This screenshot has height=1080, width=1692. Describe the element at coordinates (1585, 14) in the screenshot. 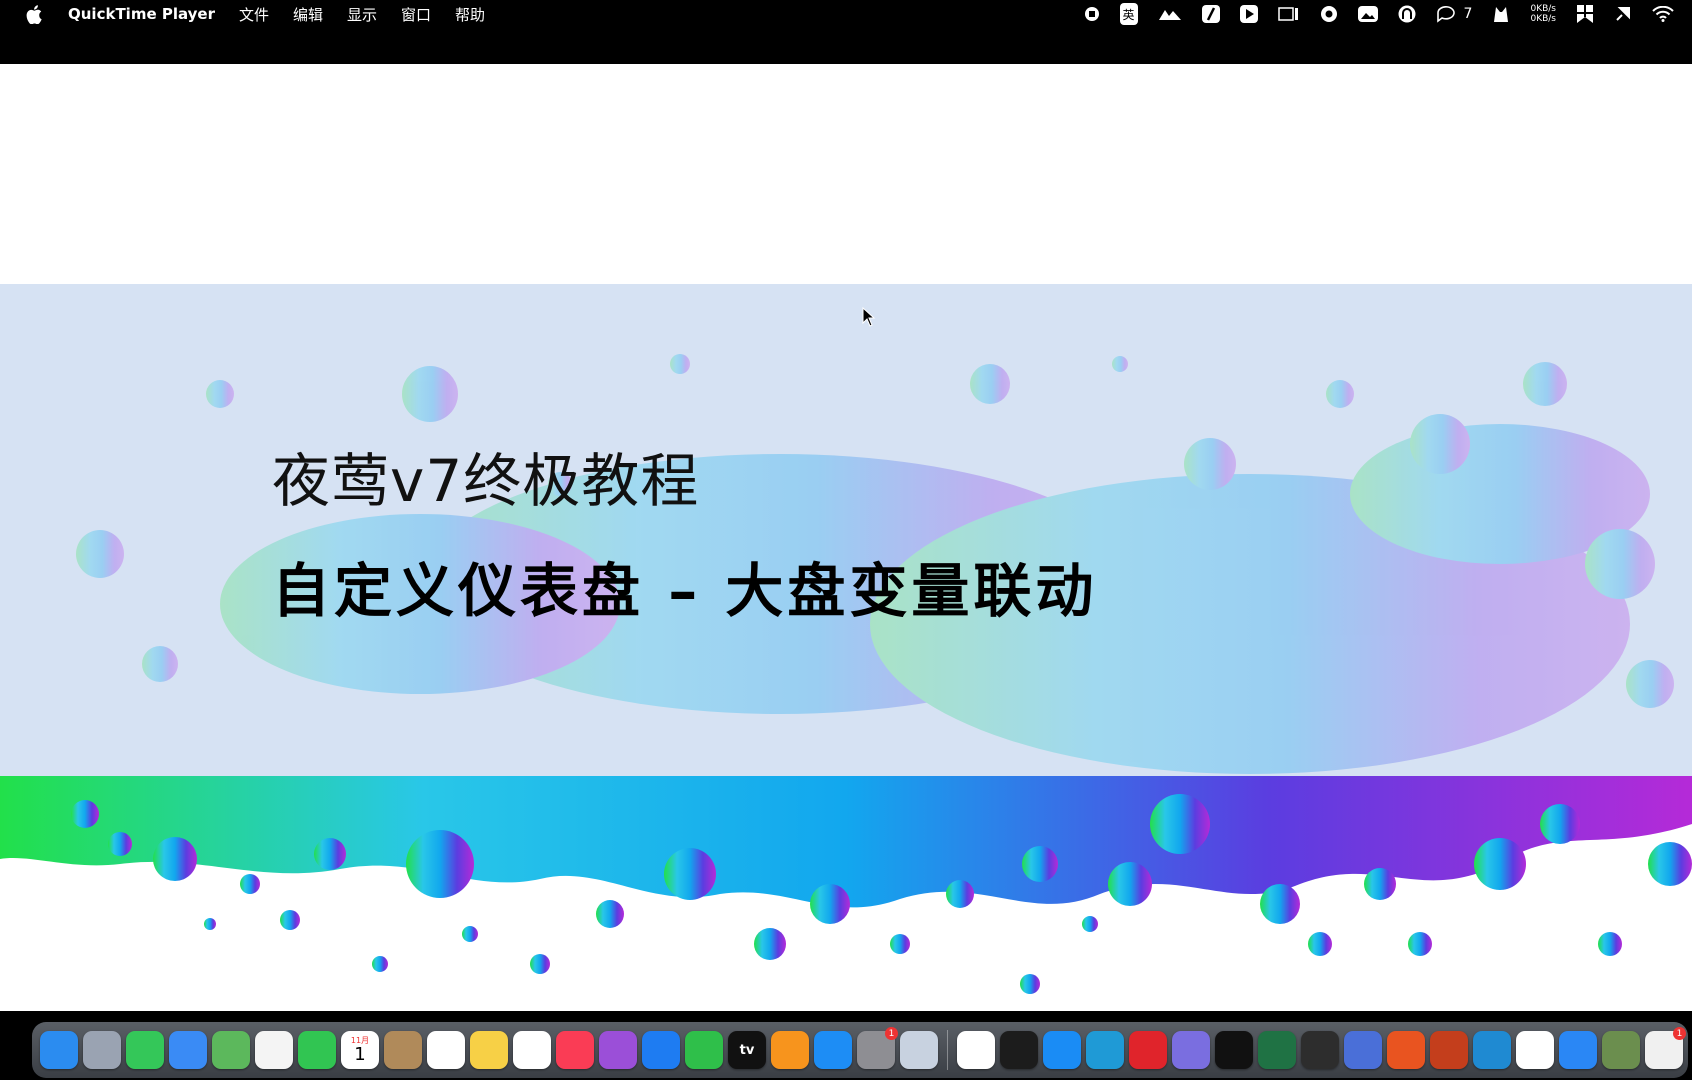

I see `bookmark-app-icon` at that location.